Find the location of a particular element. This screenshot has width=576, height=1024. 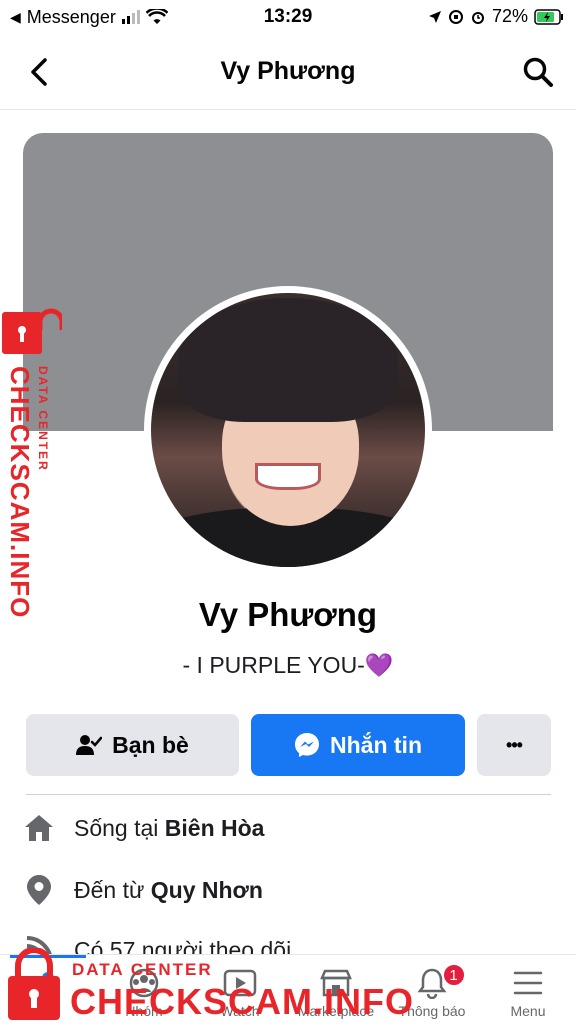

home-icon is located at coordinates (39, 828).